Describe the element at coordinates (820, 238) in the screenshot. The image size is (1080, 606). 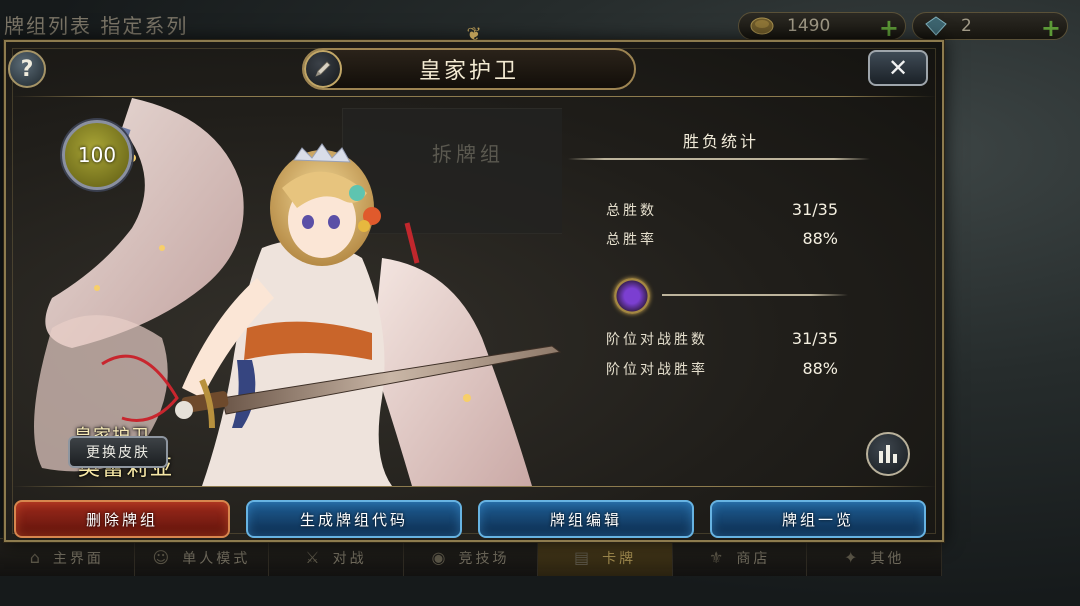
I see `win-rate-value: 88%` at that location.